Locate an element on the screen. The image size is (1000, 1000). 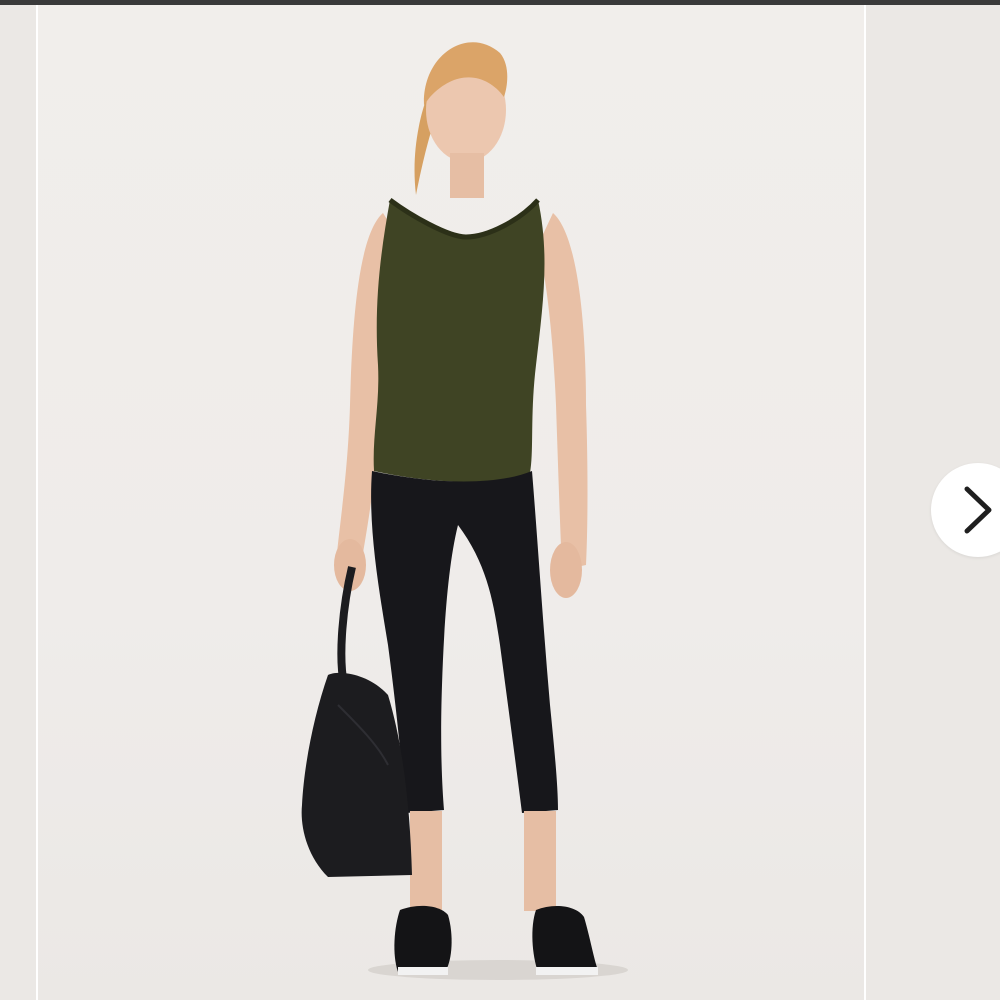
left-calf is located at coordinates (426, 861).